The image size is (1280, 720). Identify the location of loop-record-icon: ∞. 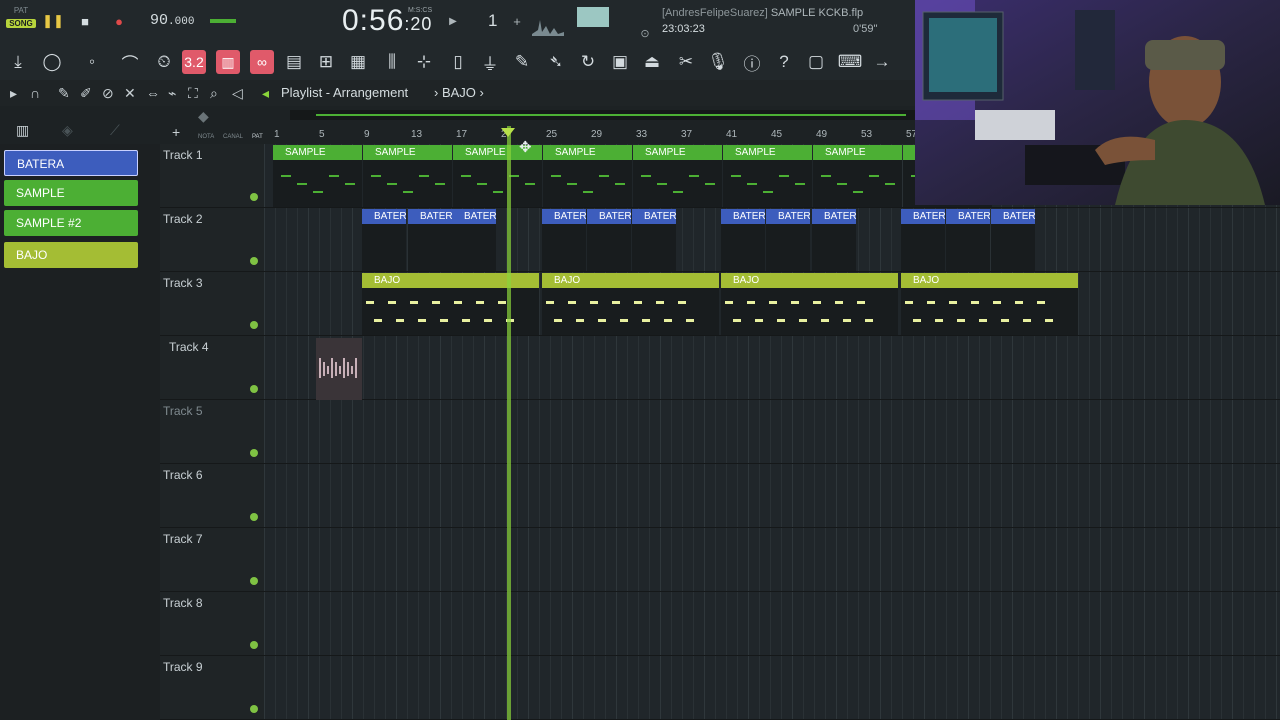
(262, 62).